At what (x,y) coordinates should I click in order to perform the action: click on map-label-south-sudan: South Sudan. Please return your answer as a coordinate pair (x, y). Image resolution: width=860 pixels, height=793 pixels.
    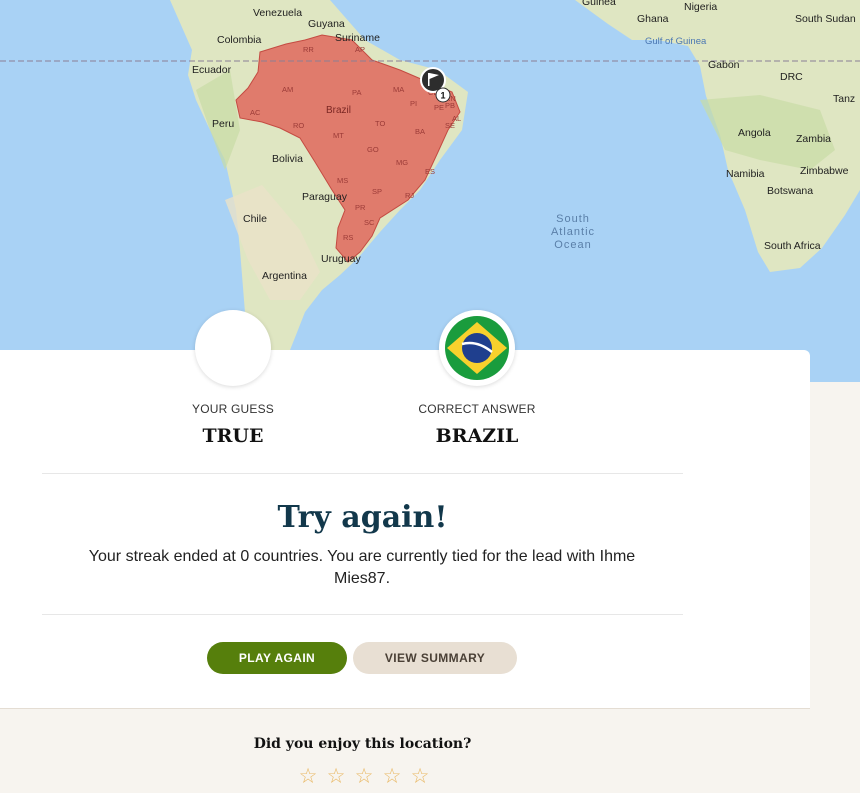
    Looking at the image, I should click on (825, 19).